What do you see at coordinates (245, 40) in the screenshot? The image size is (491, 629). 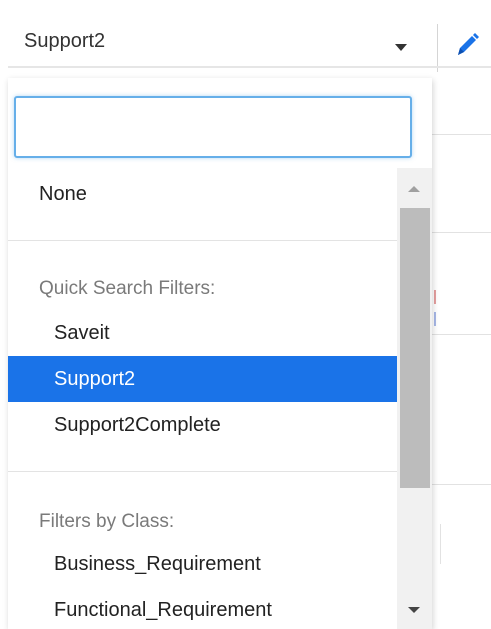 I see `filter-select: Support2` at bounding box center [245, 40].